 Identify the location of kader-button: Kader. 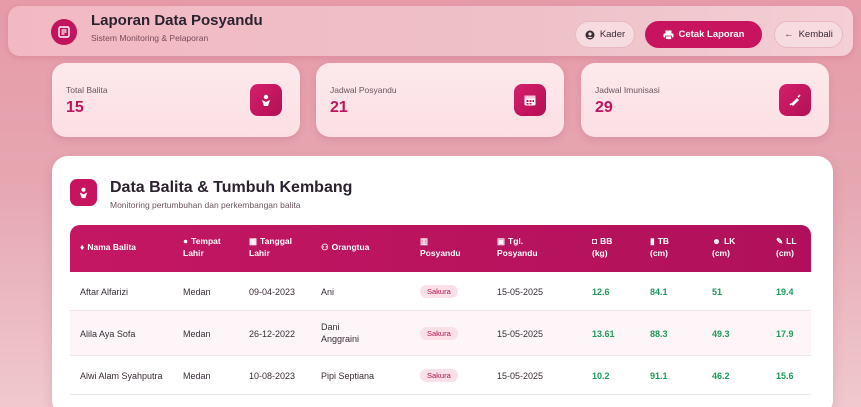
(605, 34).